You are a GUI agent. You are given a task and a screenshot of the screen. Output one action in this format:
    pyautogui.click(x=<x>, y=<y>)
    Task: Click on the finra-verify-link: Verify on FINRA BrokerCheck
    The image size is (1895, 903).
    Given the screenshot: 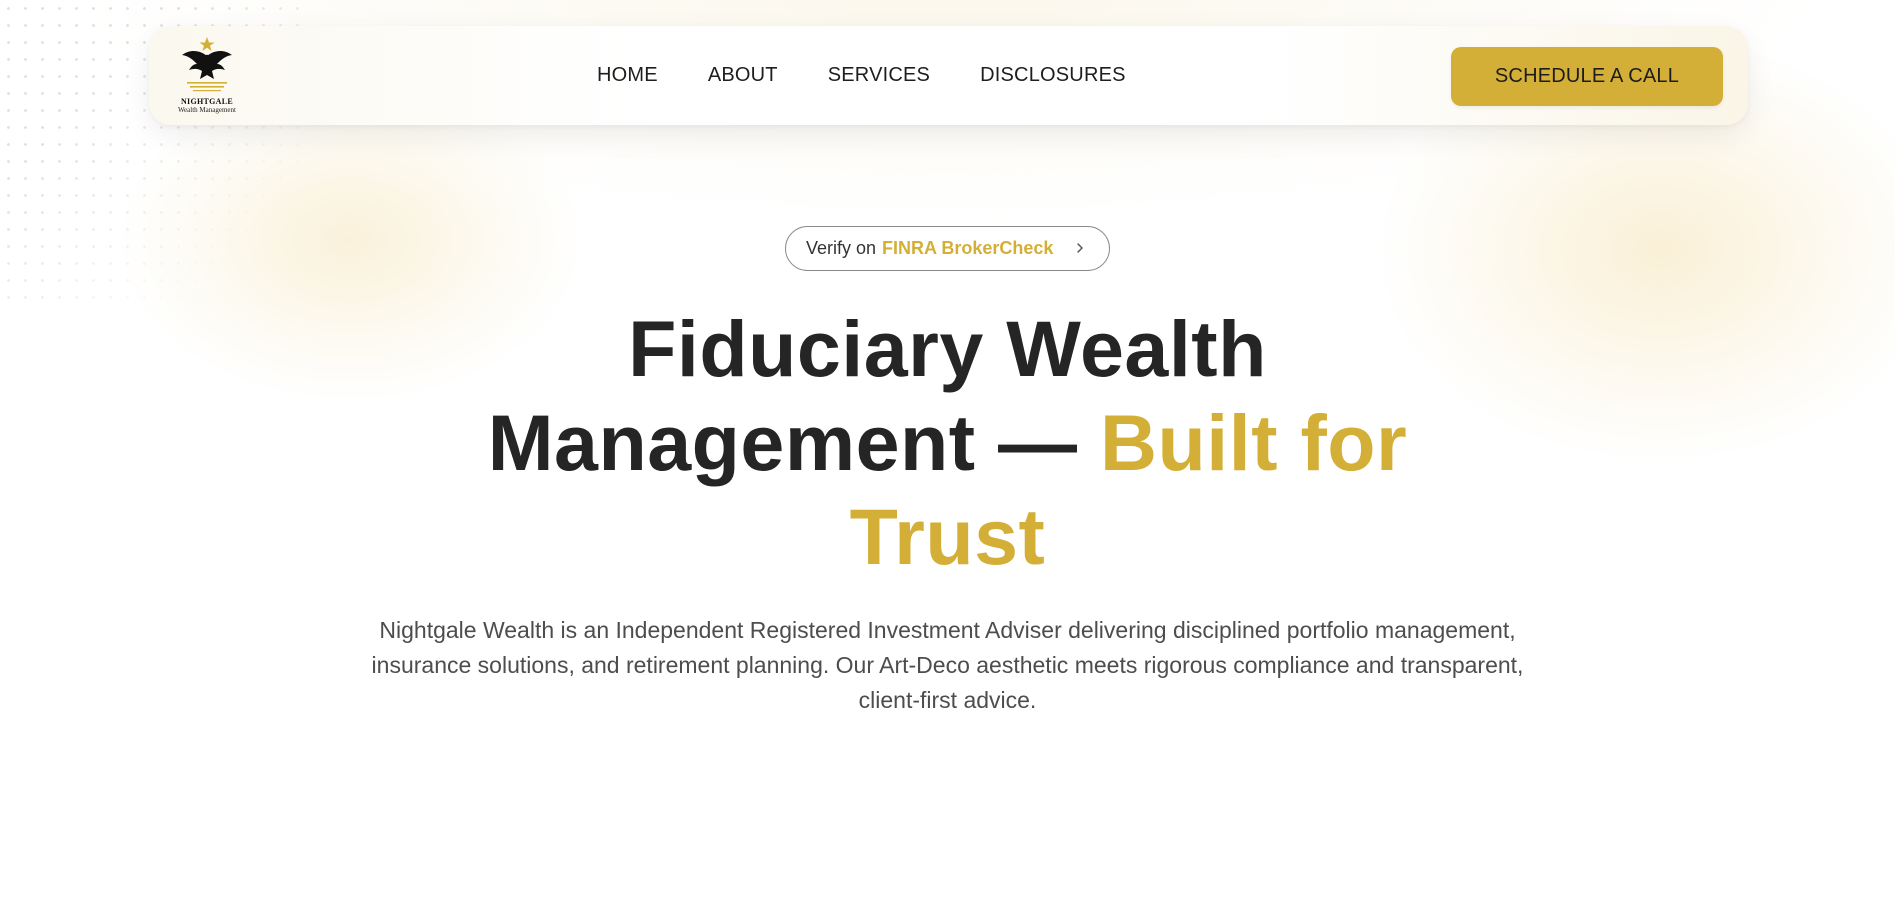 What is the action you would take?
    pyautogui.click(x=947, y=248)
    